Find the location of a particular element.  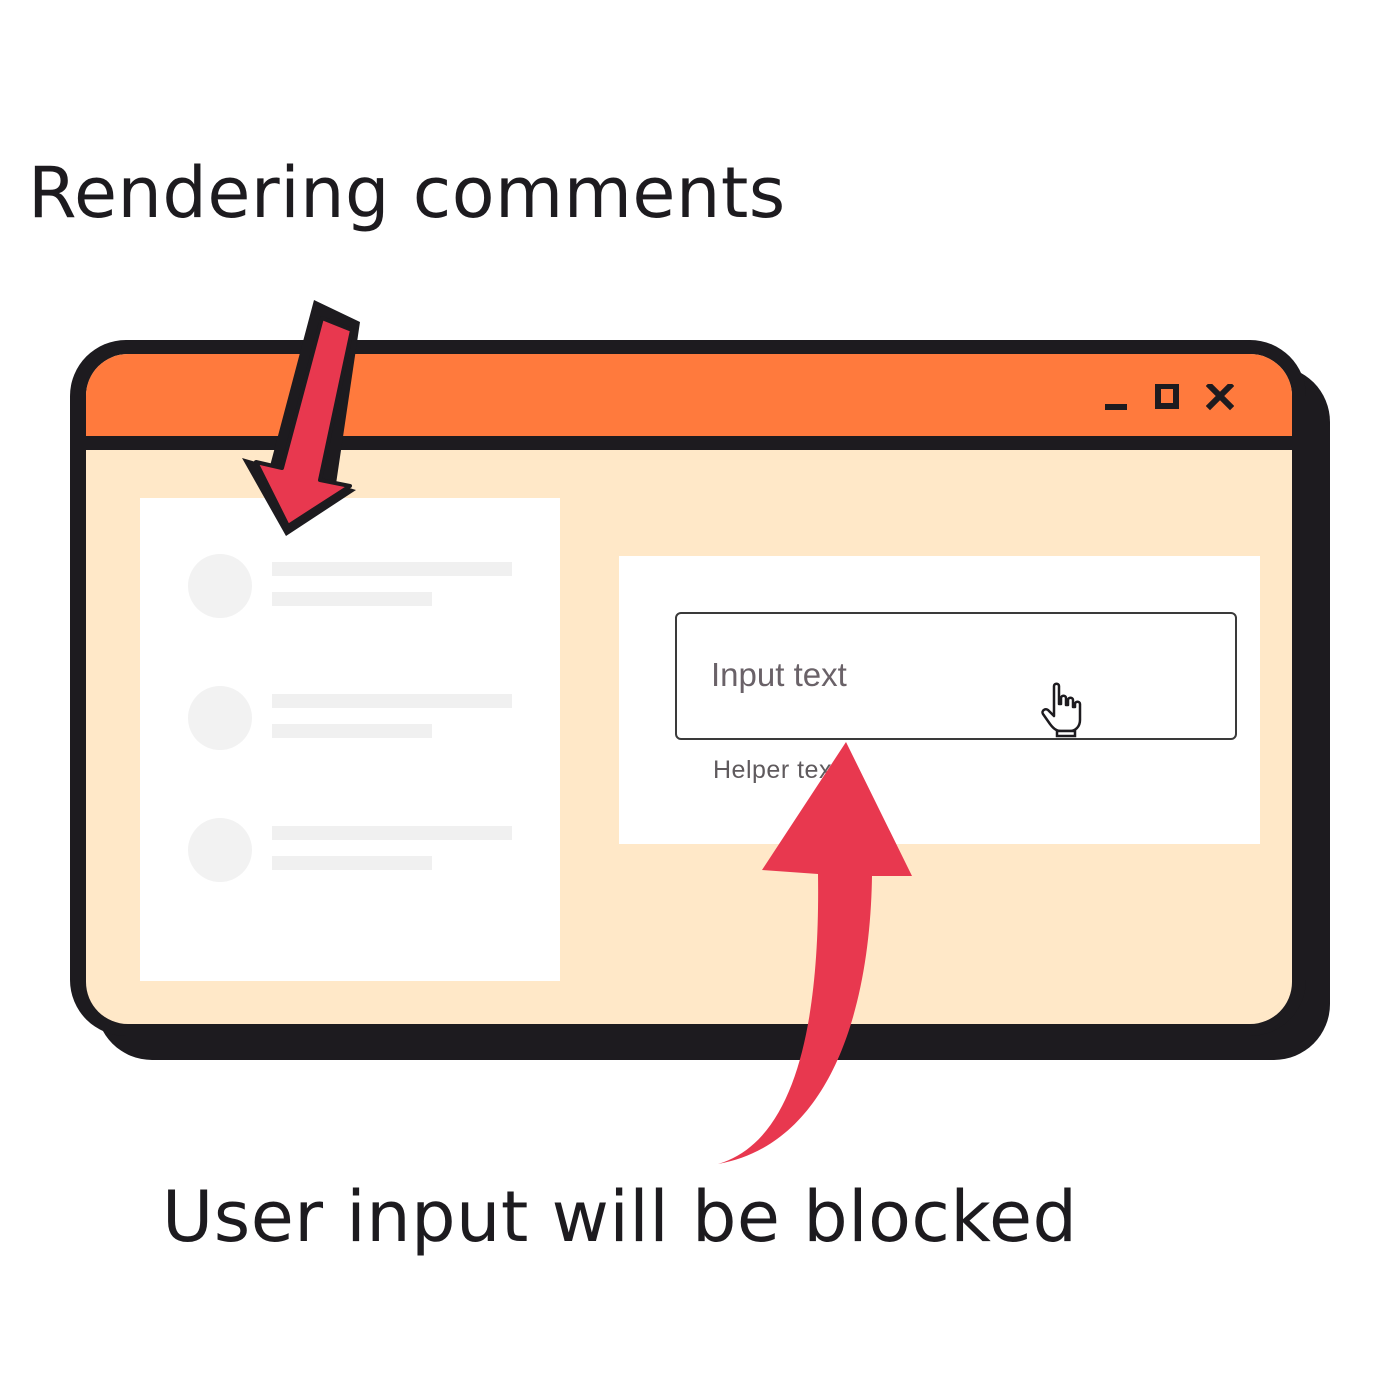

helper-text: Helper text is located at coordinates (776, 770).